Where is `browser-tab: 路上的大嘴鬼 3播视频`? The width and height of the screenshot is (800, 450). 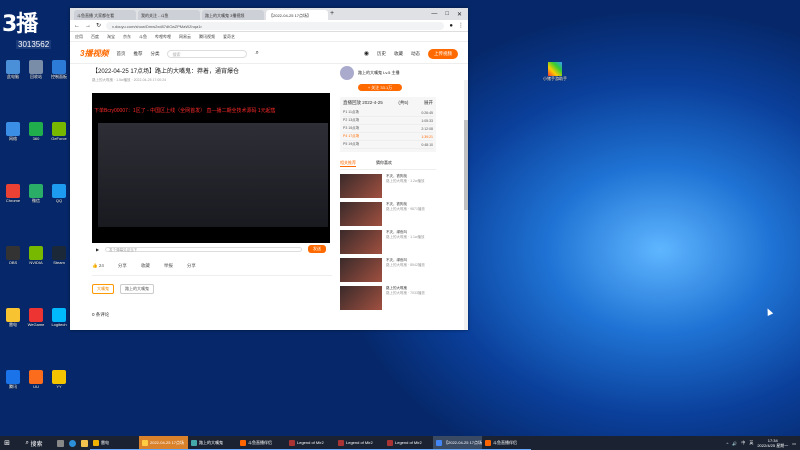
browser-tab: 路上的大嘴鬼 3播视频 is located at coordinates (233, 15).